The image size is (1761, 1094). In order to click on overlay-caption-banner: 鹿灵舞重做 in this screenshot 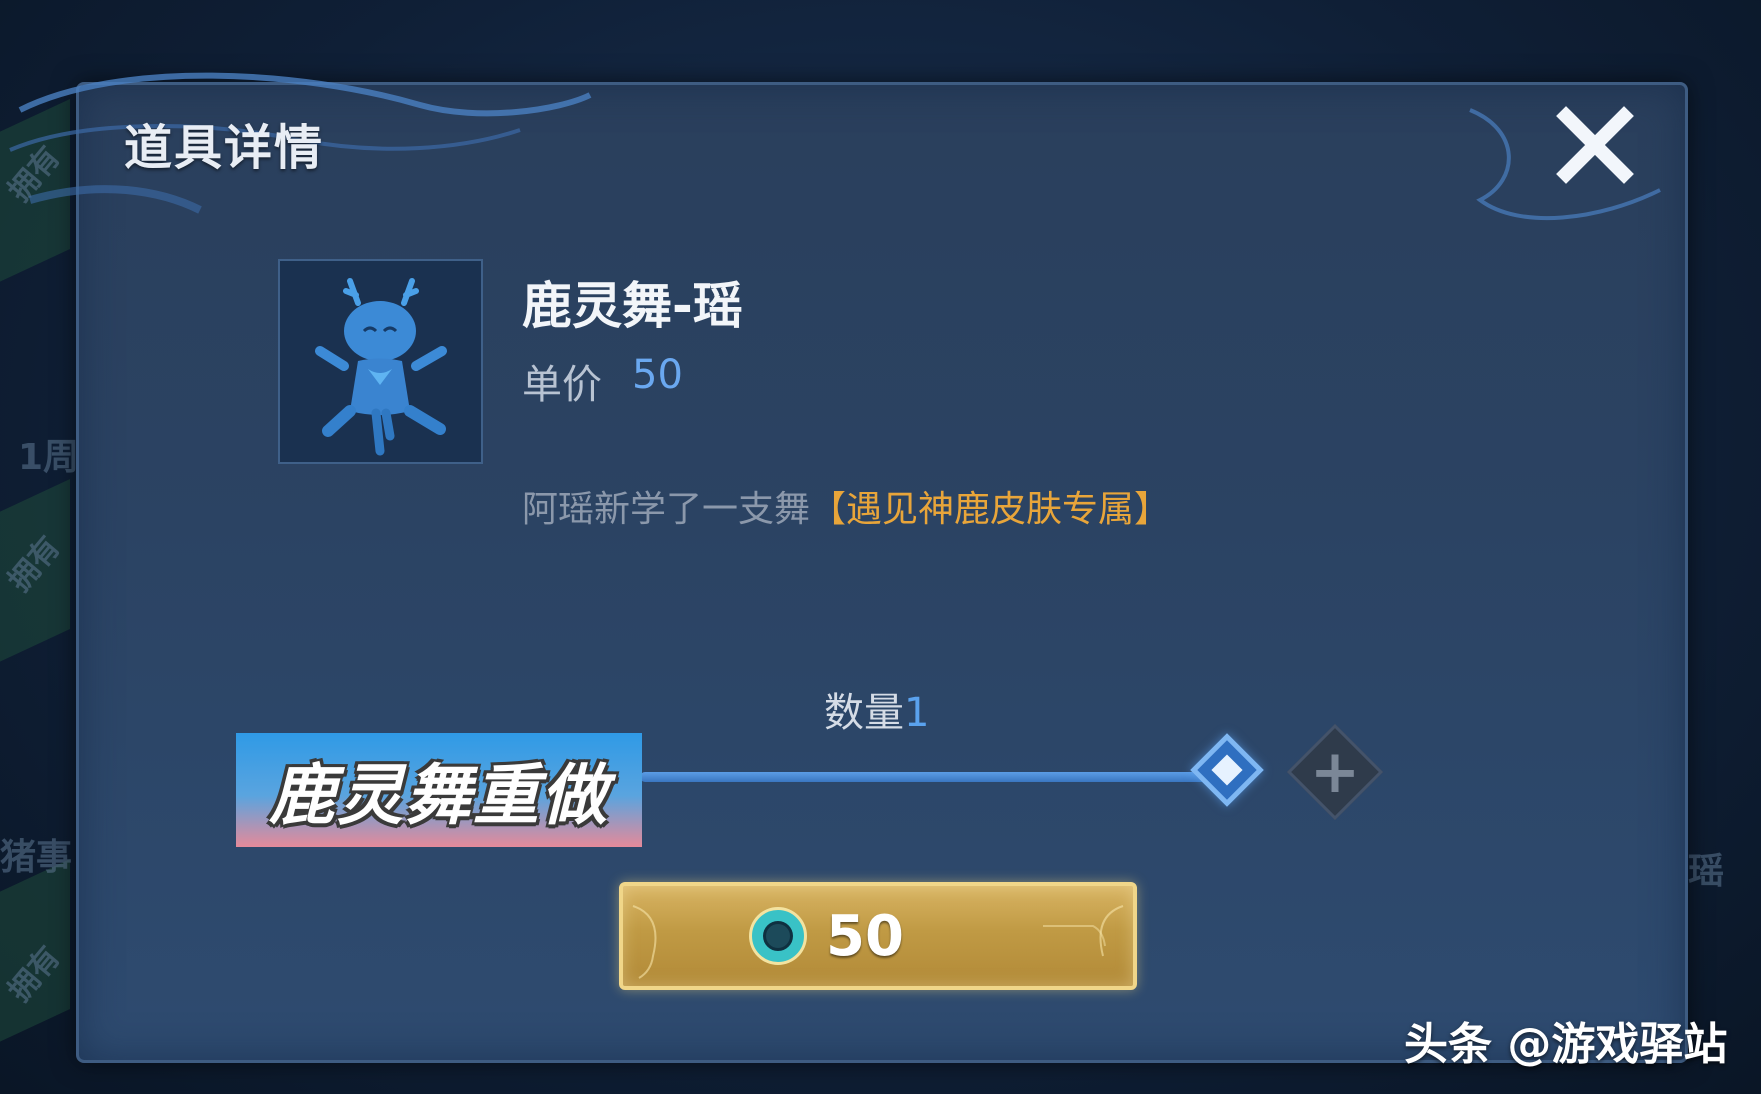, I will do `click(439, 790)`.